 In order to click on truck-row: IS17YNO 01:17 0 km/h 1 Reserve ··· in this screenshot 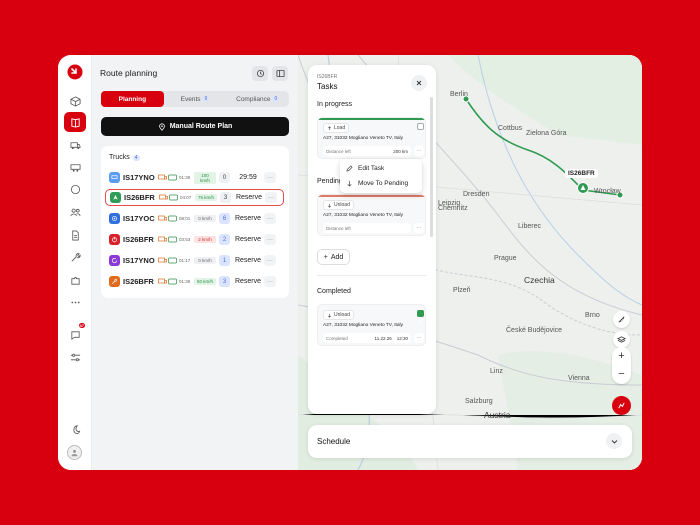, I will do `click(194, 260)`.